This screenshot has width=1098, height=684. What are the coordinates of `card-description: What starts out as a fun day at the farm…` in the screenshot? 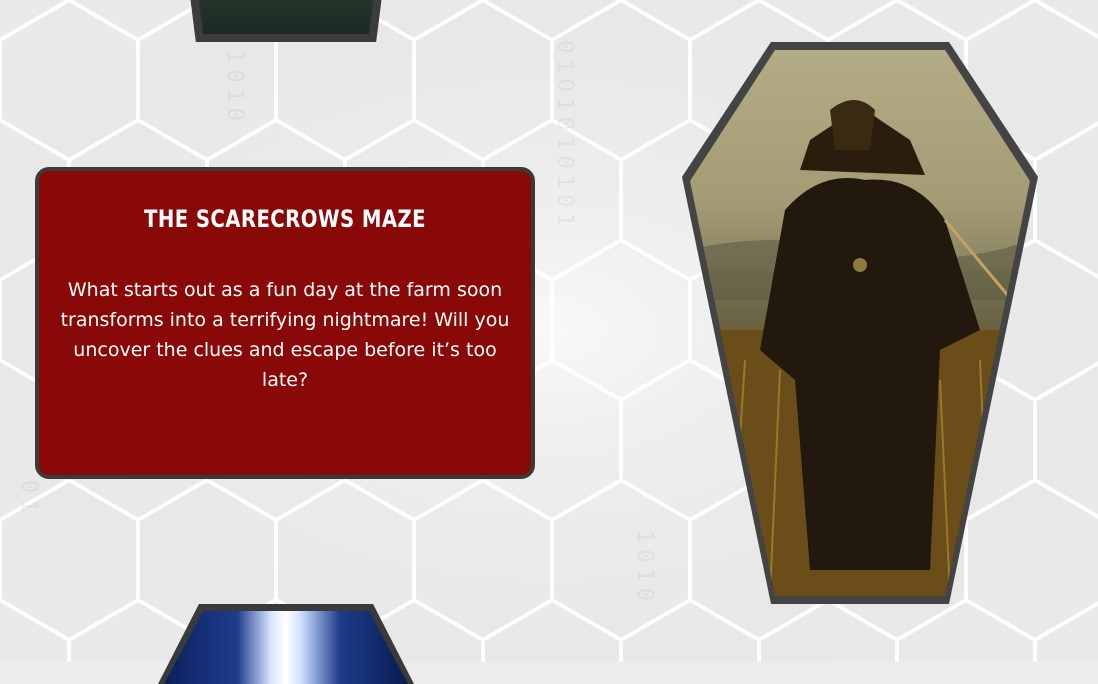 It's located at (285, 335).